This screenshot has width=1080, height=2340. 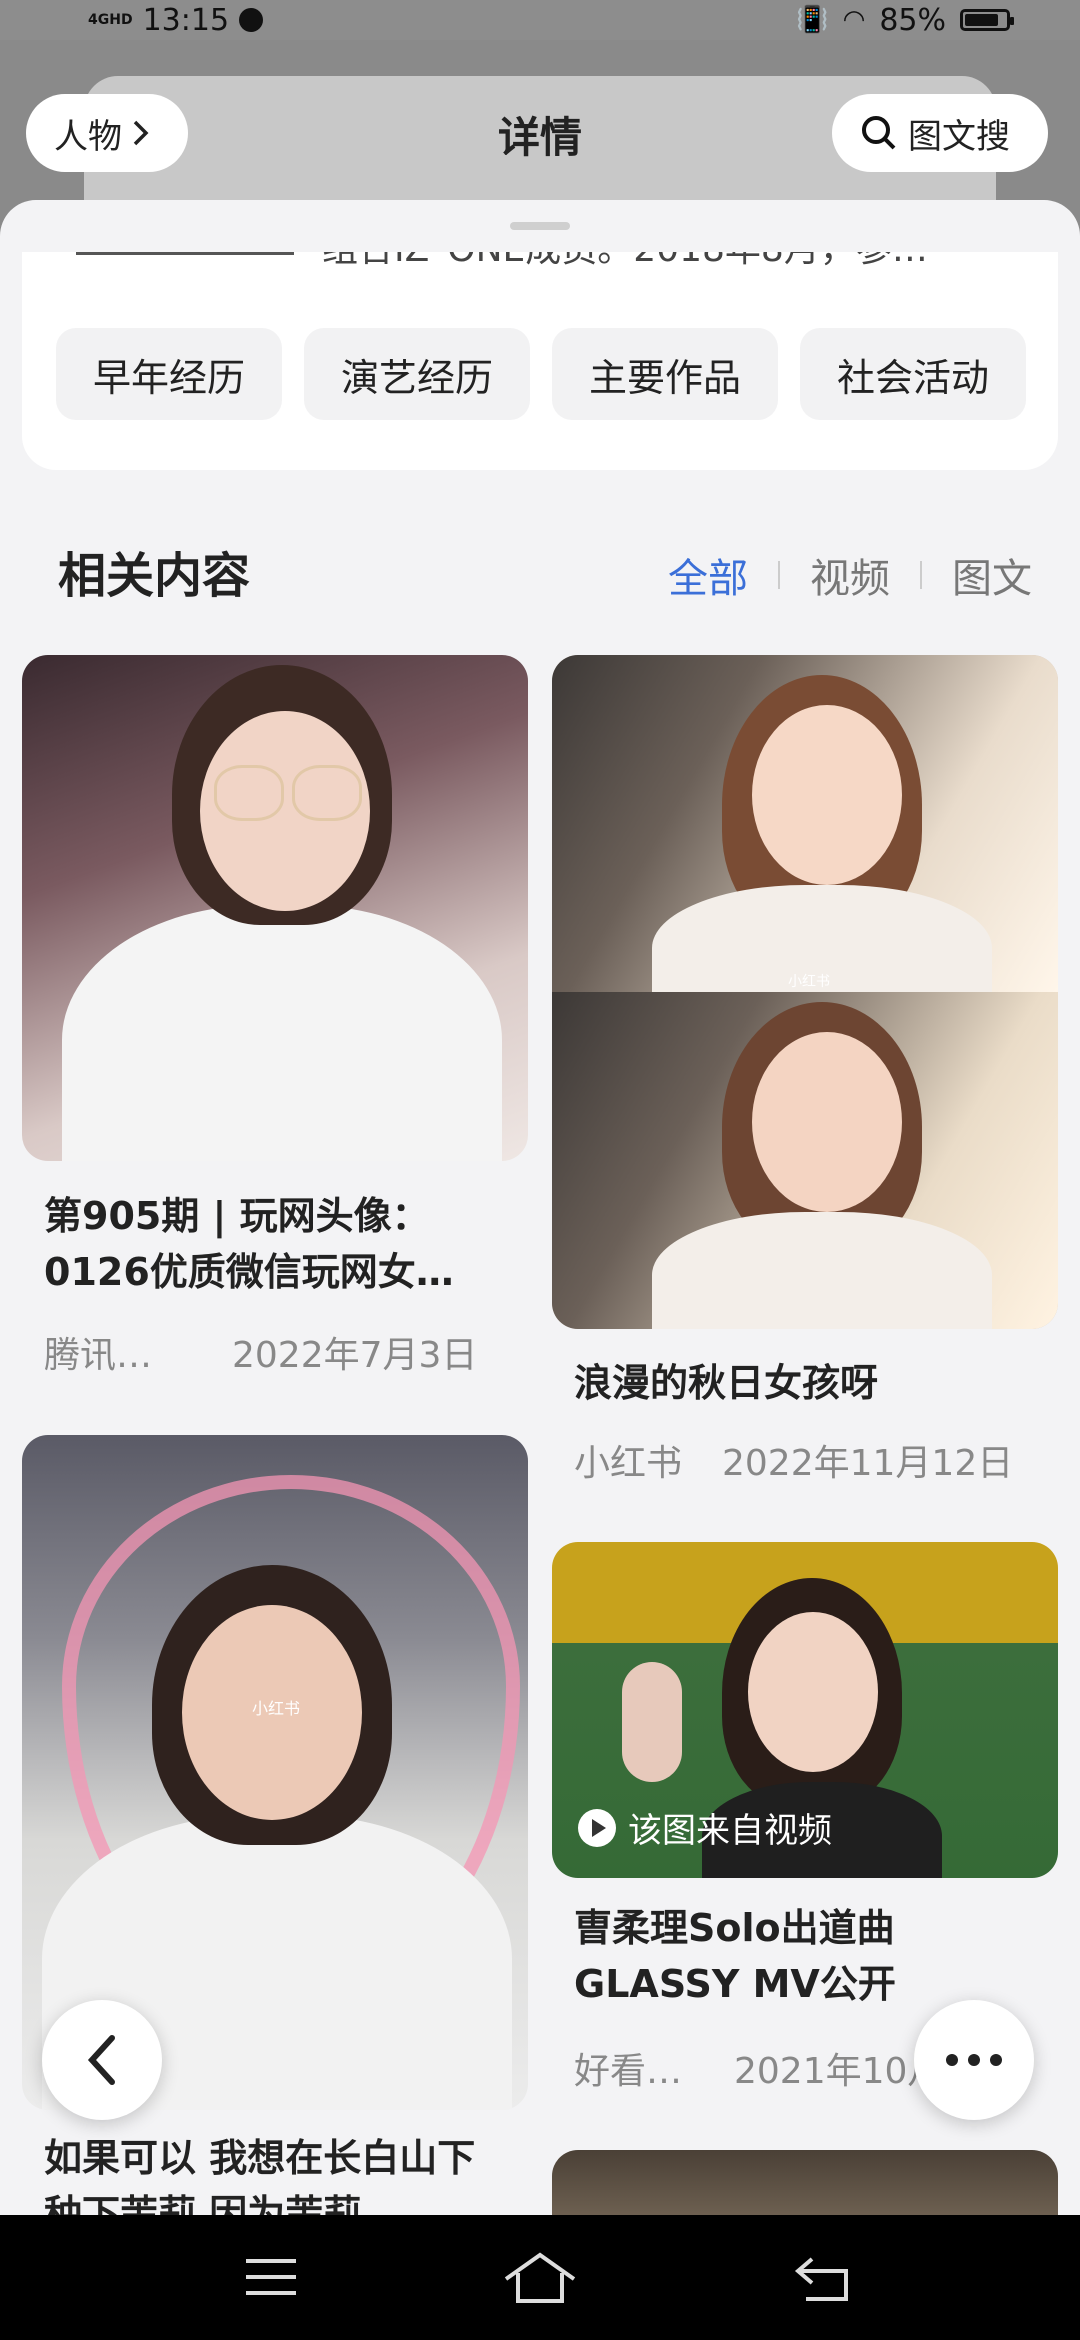 What do you see at coordinates (597, 1827) in the screenshot?
I see `play-icon` at bounding box center [597, 1827].